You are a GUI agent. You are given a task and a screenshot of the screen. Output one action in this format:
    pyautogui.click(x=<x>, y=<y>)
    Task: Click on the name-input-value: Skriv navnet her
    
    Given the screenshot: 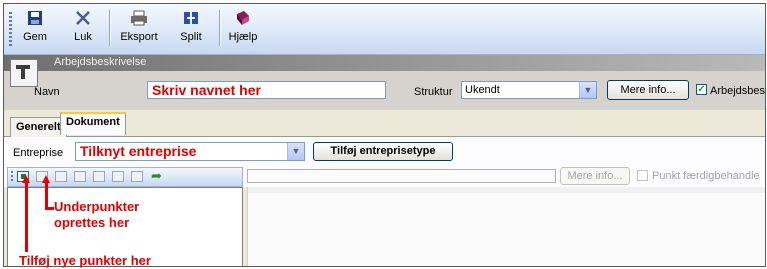 What is the action you would take?
    pyautogui.click(x=206, y=90)
    